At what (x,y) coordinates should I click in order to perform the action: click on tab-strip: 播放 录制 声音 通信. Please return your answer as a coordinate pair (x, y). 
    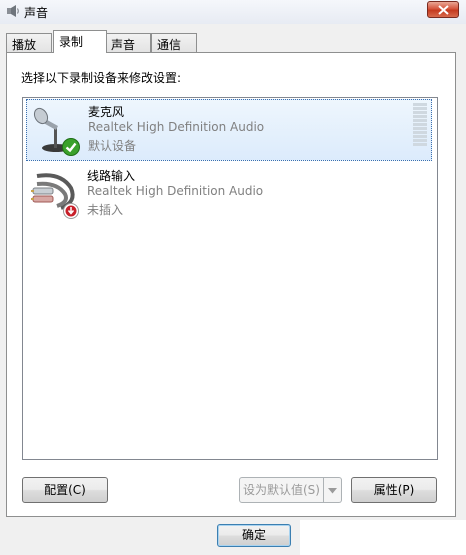
    Looking at the image, I should click on (236, 41).